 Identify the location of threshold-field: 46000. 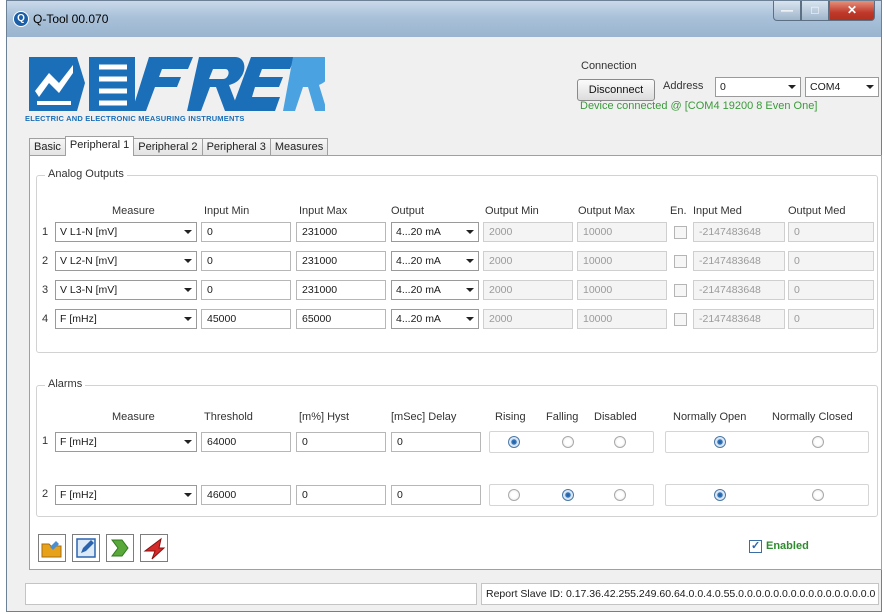
(246, 495).